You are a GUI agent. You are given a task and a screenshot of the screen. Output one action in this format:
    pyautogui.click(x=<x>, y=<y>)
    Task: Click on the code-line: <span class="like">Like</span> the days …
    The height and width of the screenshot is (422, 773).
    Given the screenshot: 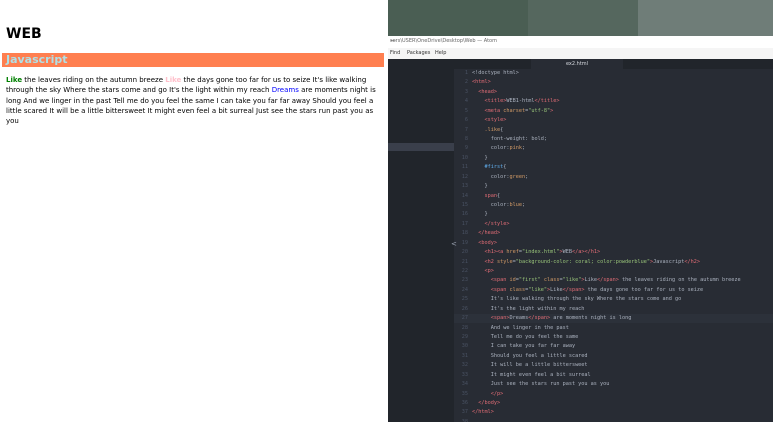 What is the action you would take?
    pyautogui.click(x=587, y=290)
    